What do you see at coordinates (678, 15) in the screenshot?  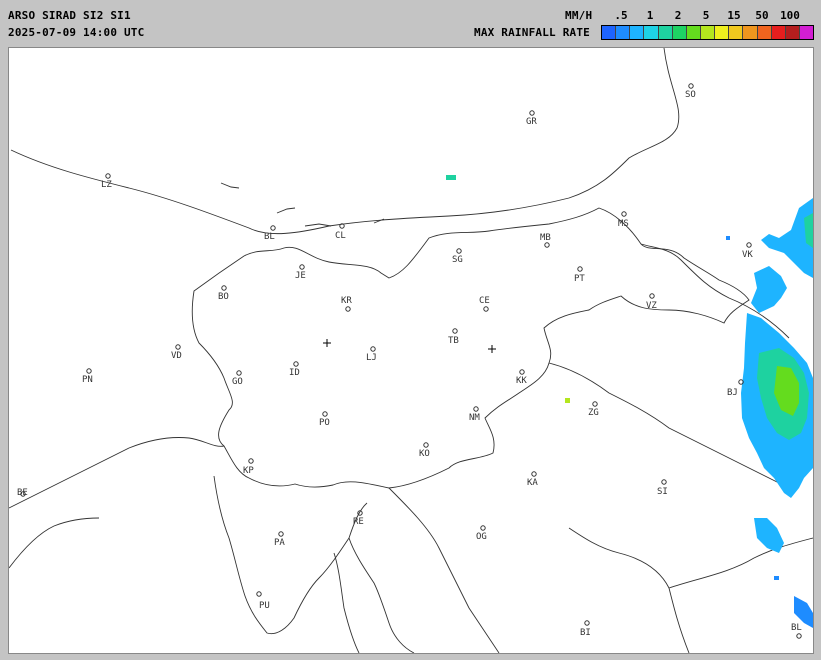 I see `legend-tick: 2` at bounding box center [678, 15].